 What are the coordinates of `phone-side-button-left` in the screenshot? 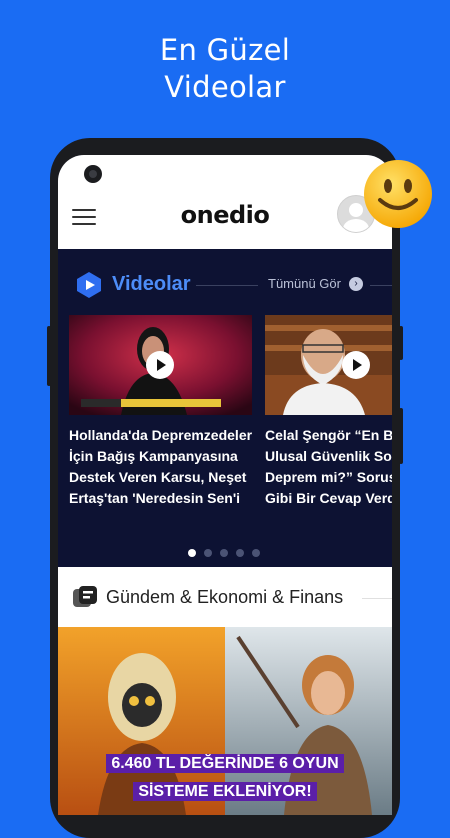 It's located at (49, 356).